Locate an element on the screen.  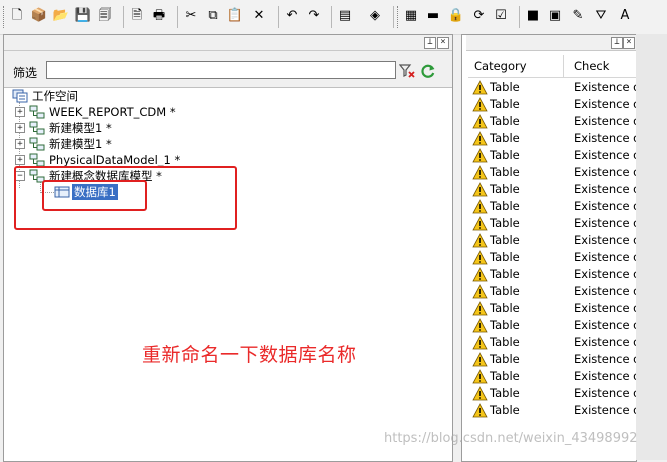
properties-icon: ▤ is located at coordinates (345, 16).